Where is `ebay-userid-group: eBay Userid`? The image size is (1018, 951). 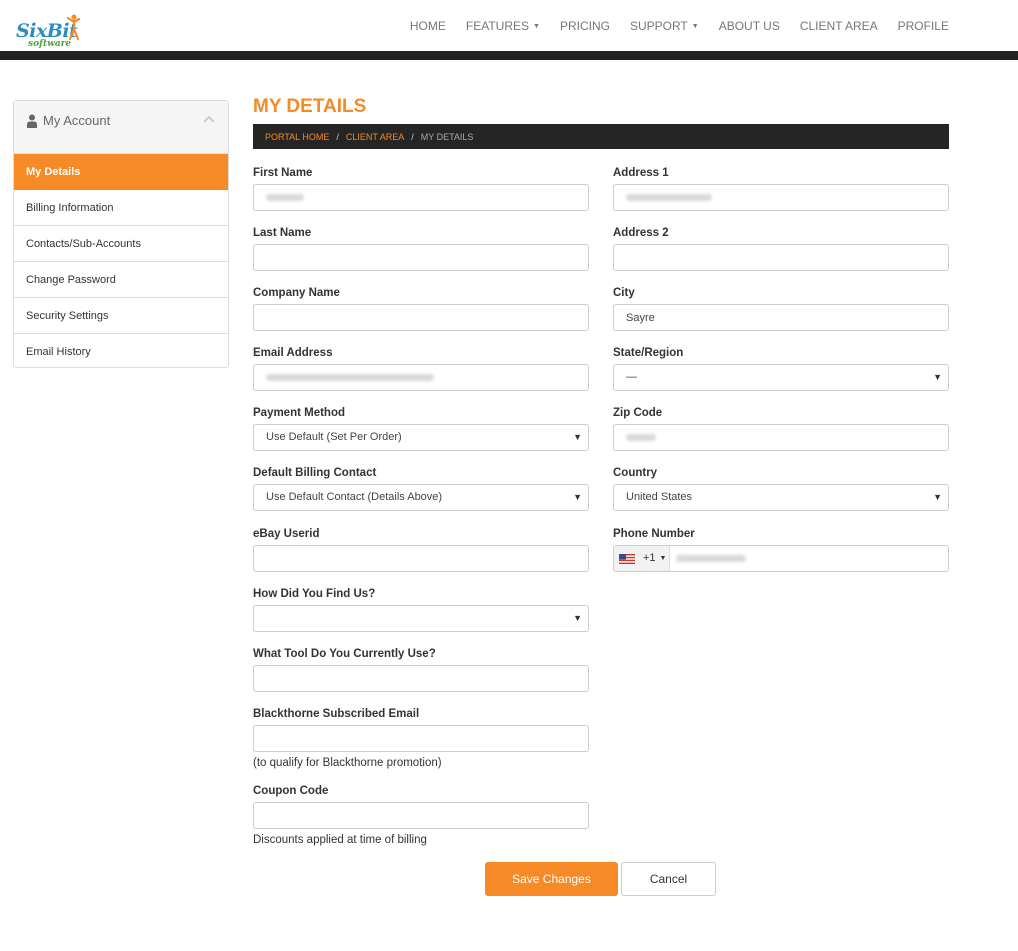 ebay-userid-group: eBay Userid is located at coordinates (421, 550).